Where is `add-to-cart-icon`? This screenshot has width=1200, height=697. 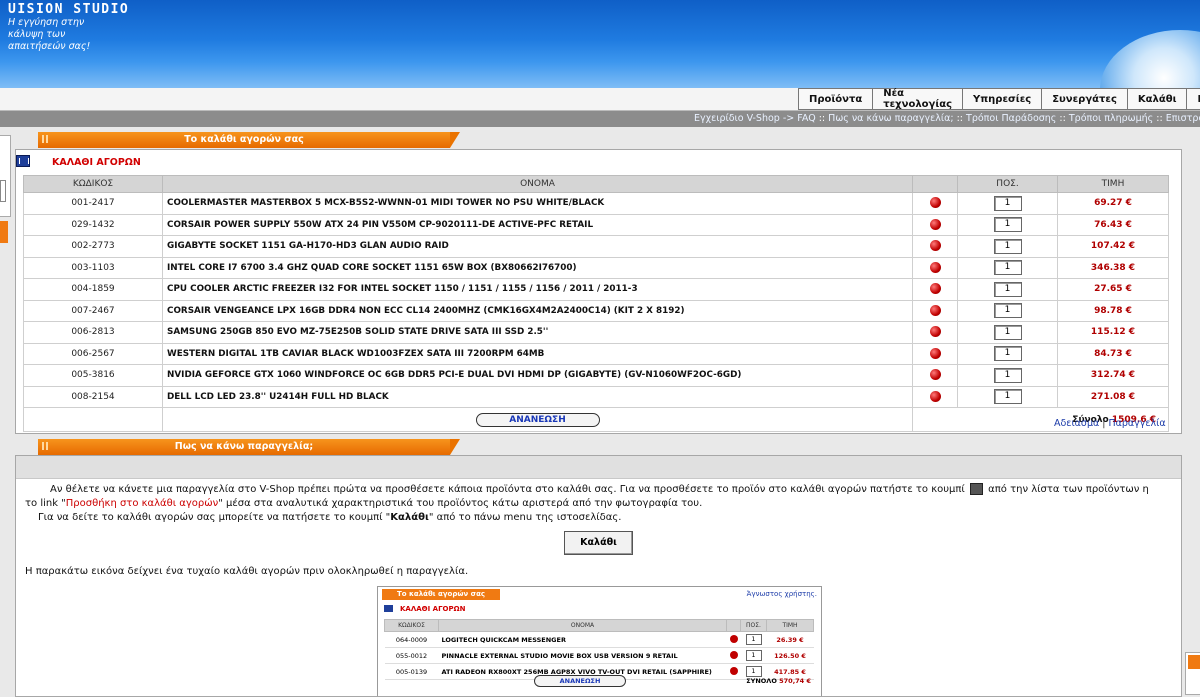
add-to-cart-icon is located at coordinates (976, 489).